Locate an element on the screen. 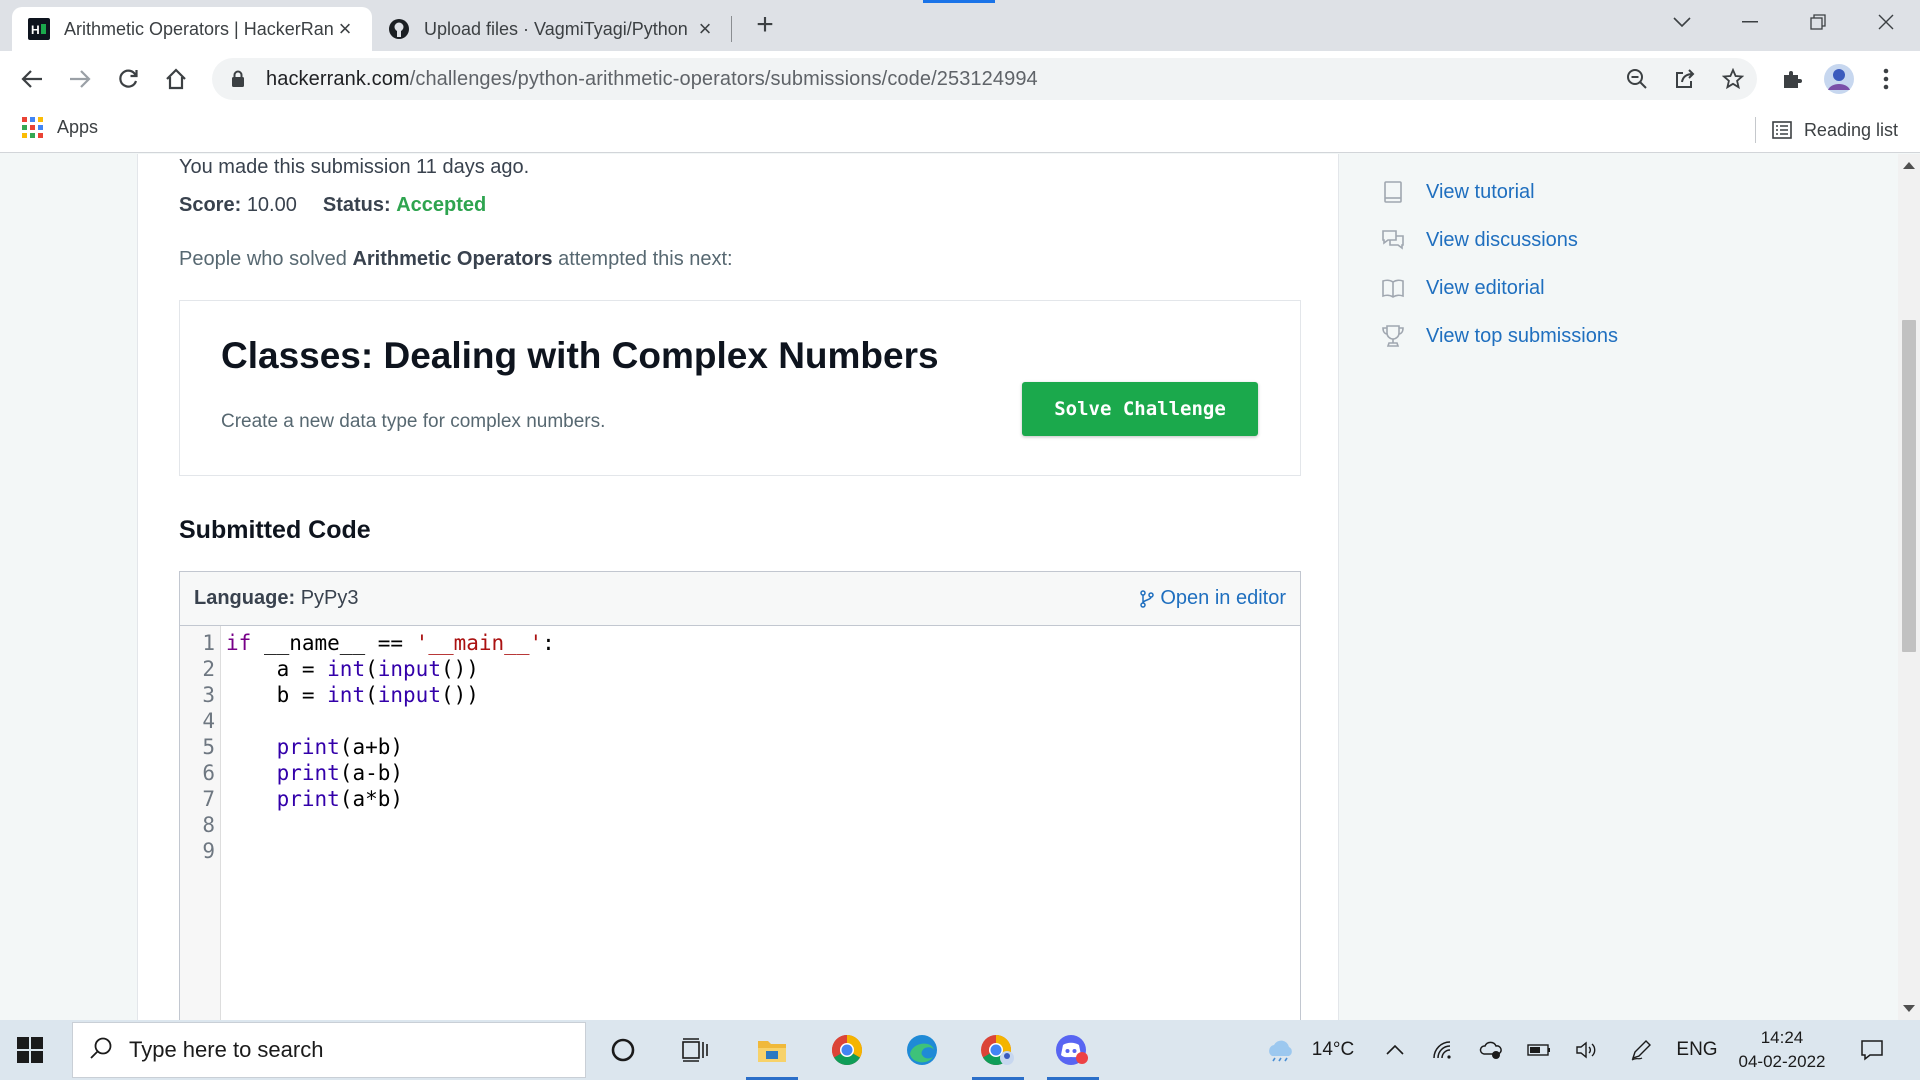 Image resolution: width=1920 pixels, height=1080 pixels. view-discussions-label: View discussions is located at coordinates (1502, 239).